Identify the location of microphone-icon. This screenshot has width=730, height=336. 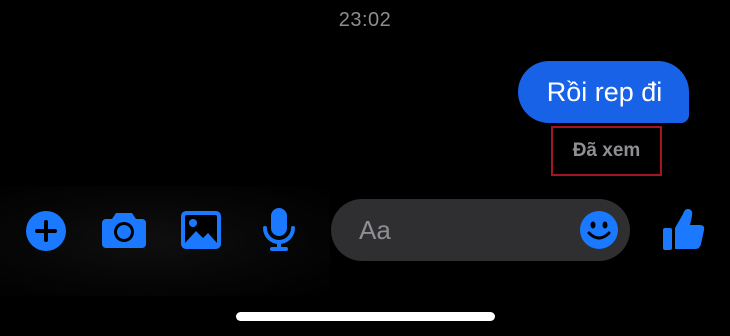
(279, 229).